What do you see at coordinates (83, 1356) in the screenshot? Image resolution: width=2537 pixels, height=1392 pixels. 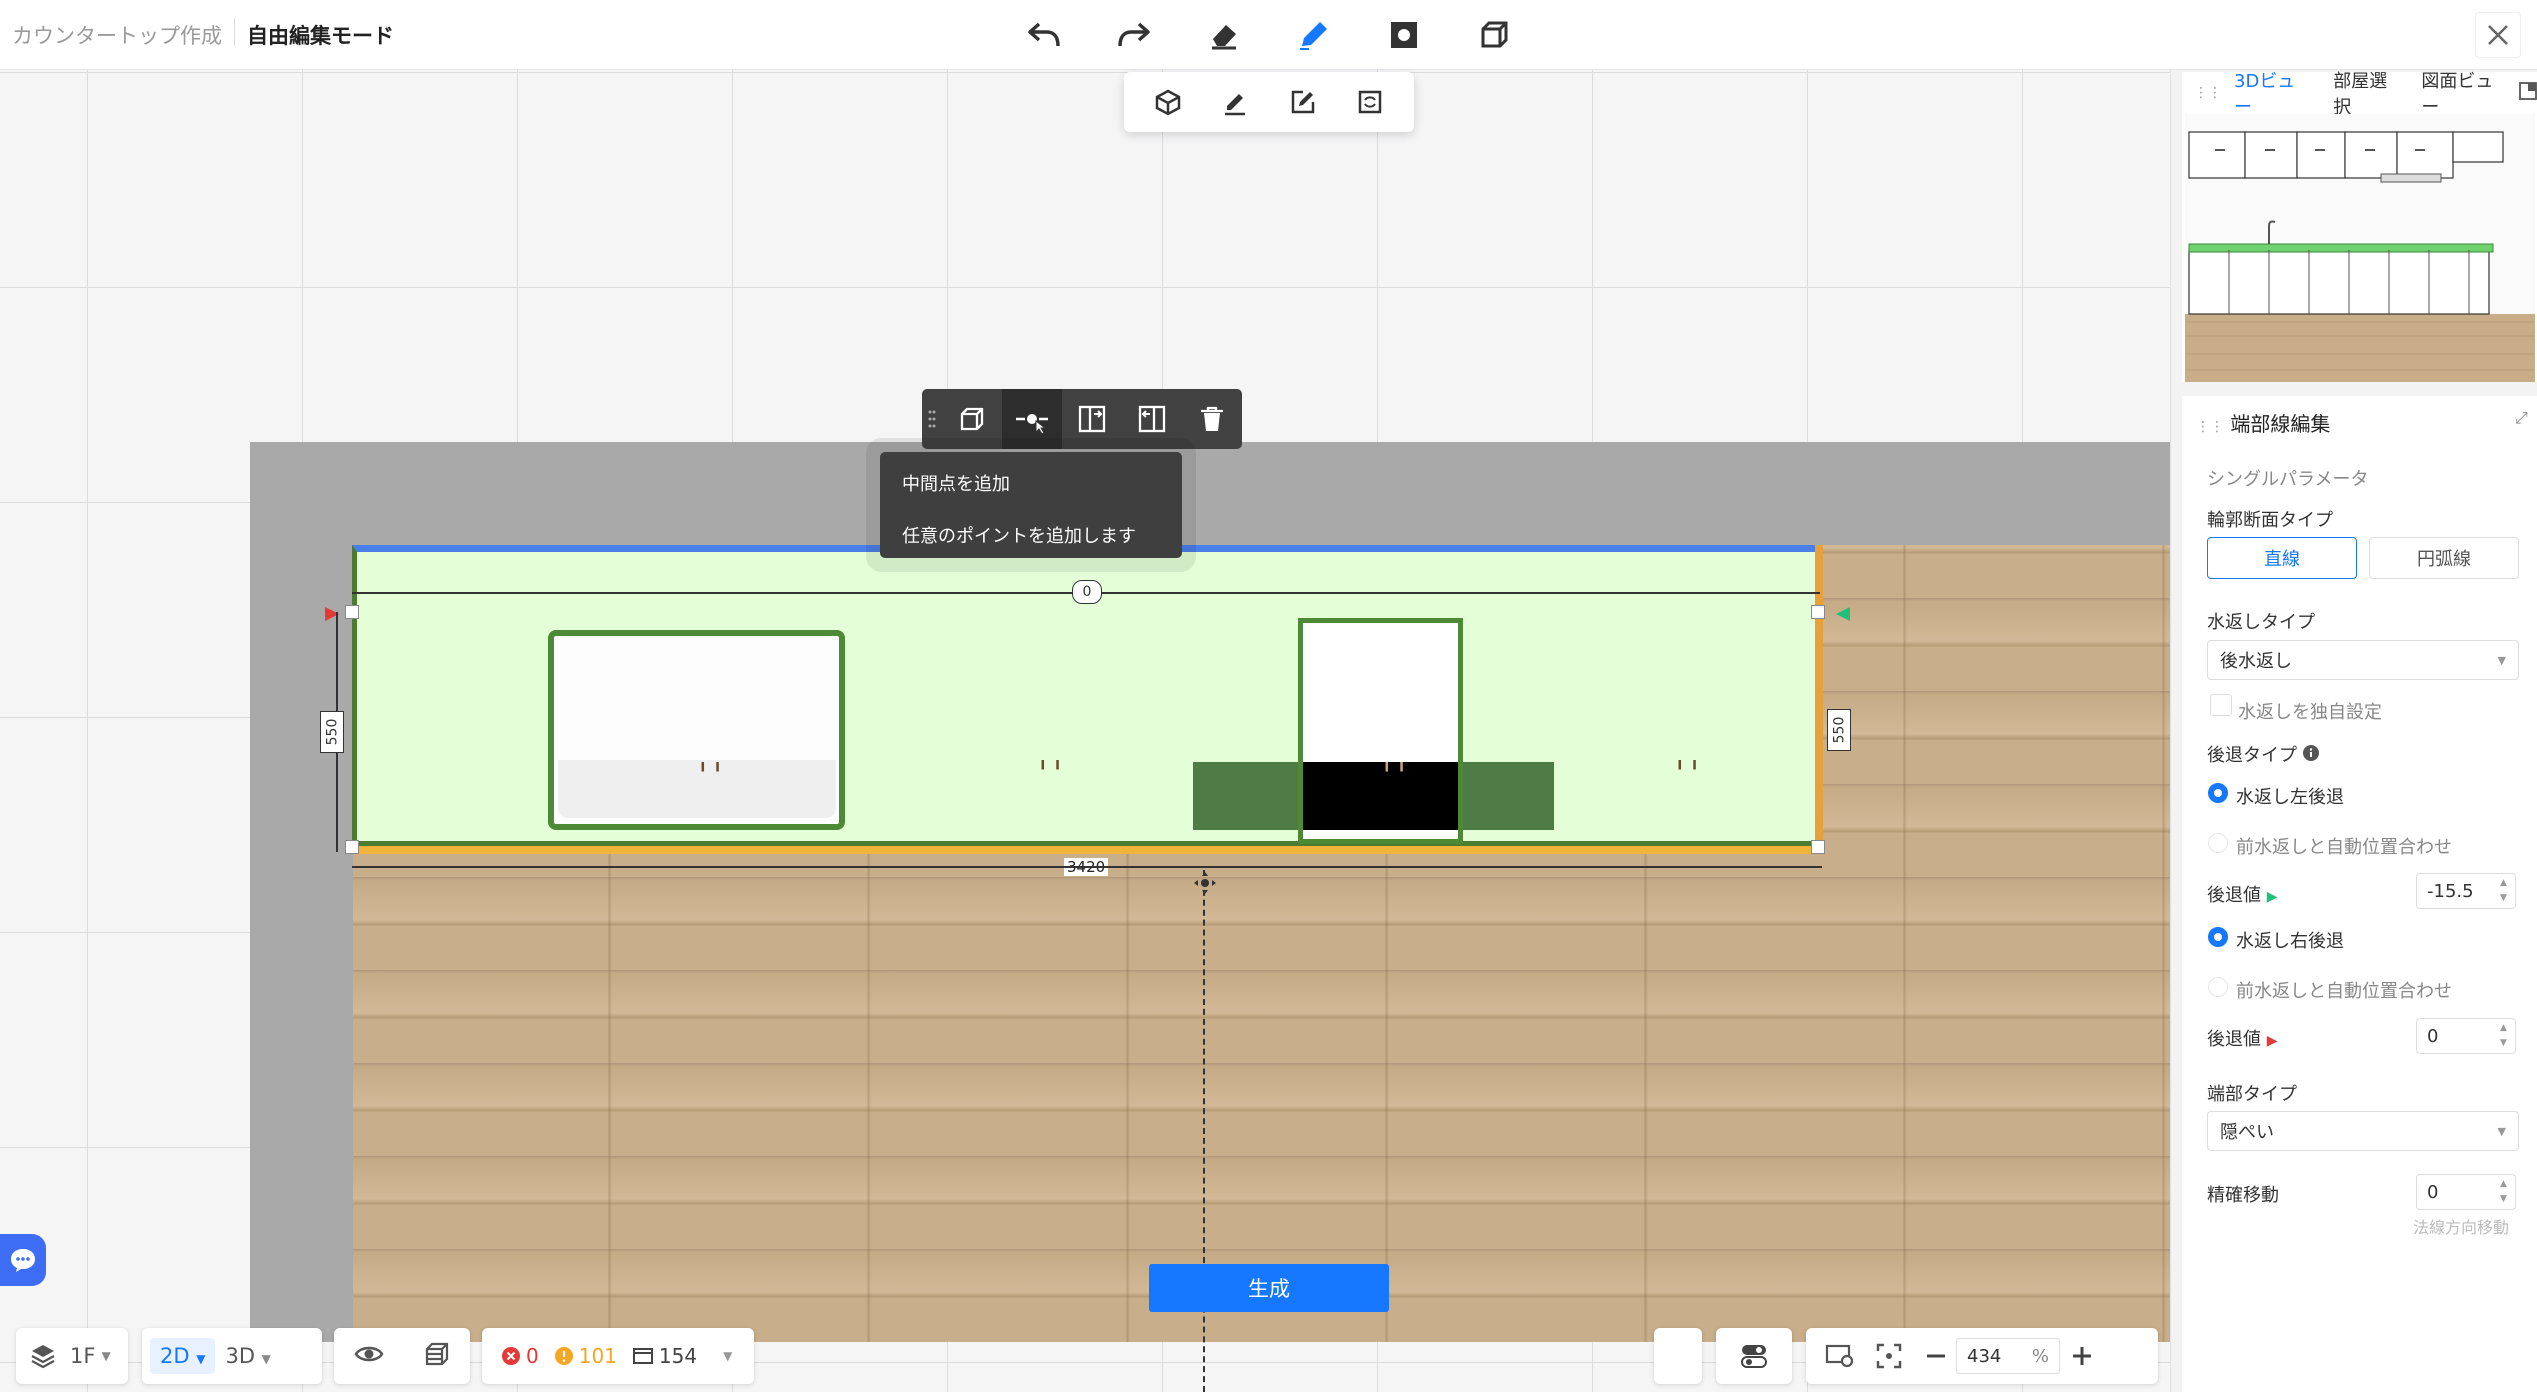 I see `floor-label: 1F` at bounding box center [83, 1356].